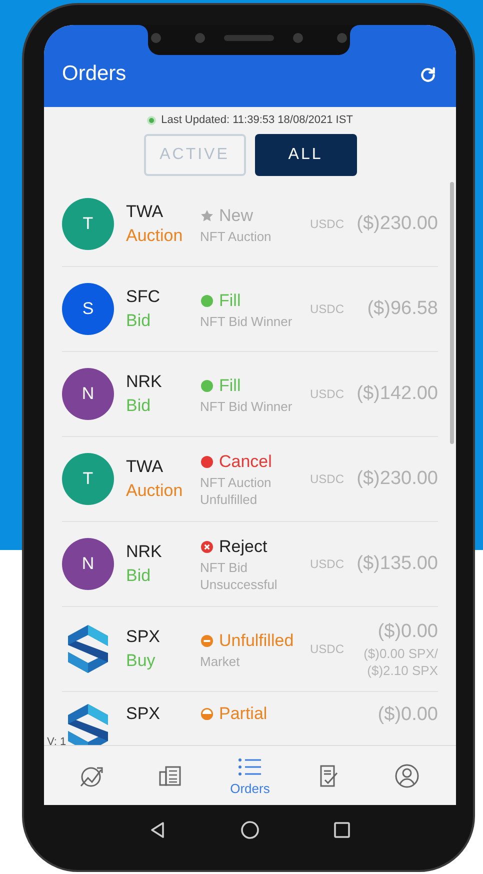  What do you see at coordinates (257, 120) in the screenshot?
I see `last-updated-text: Last Updated: 11:39:53 18/08/2021 IST` at bounding box center [257, 120].